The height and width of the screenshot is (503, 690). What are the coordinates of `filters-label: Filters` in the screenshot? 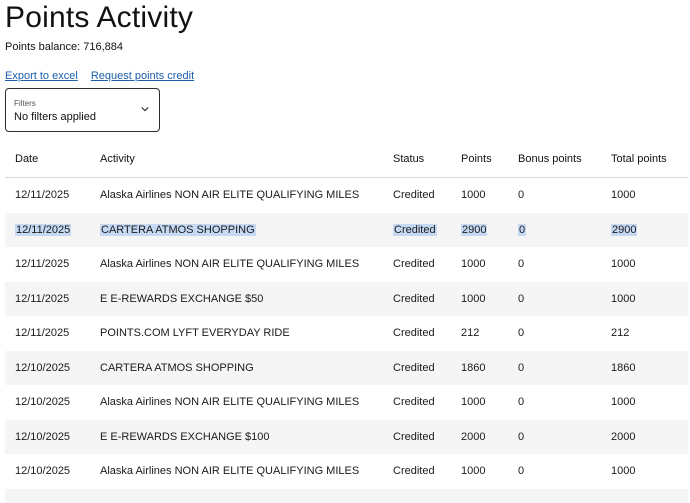 It's located at (25, 103).